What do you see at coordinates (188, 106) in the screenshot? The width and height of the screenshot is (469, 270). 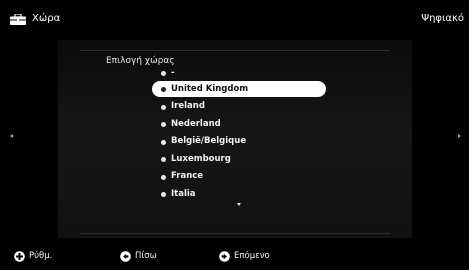 I see `list-item-label: Ireland` at bounding box center [188, 106].